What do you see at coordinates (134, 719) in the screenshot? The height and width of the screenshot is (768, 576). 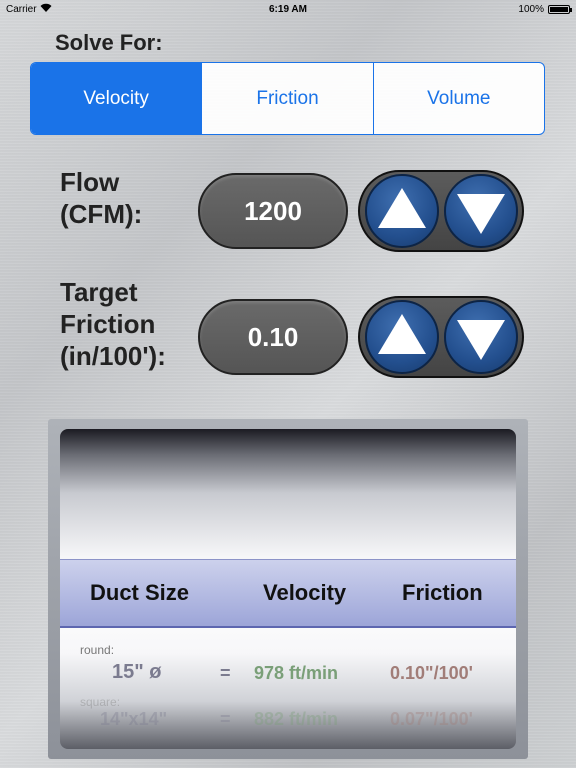 I see `row-duct-size: 14"x14"` at bounding box center [134, 719].